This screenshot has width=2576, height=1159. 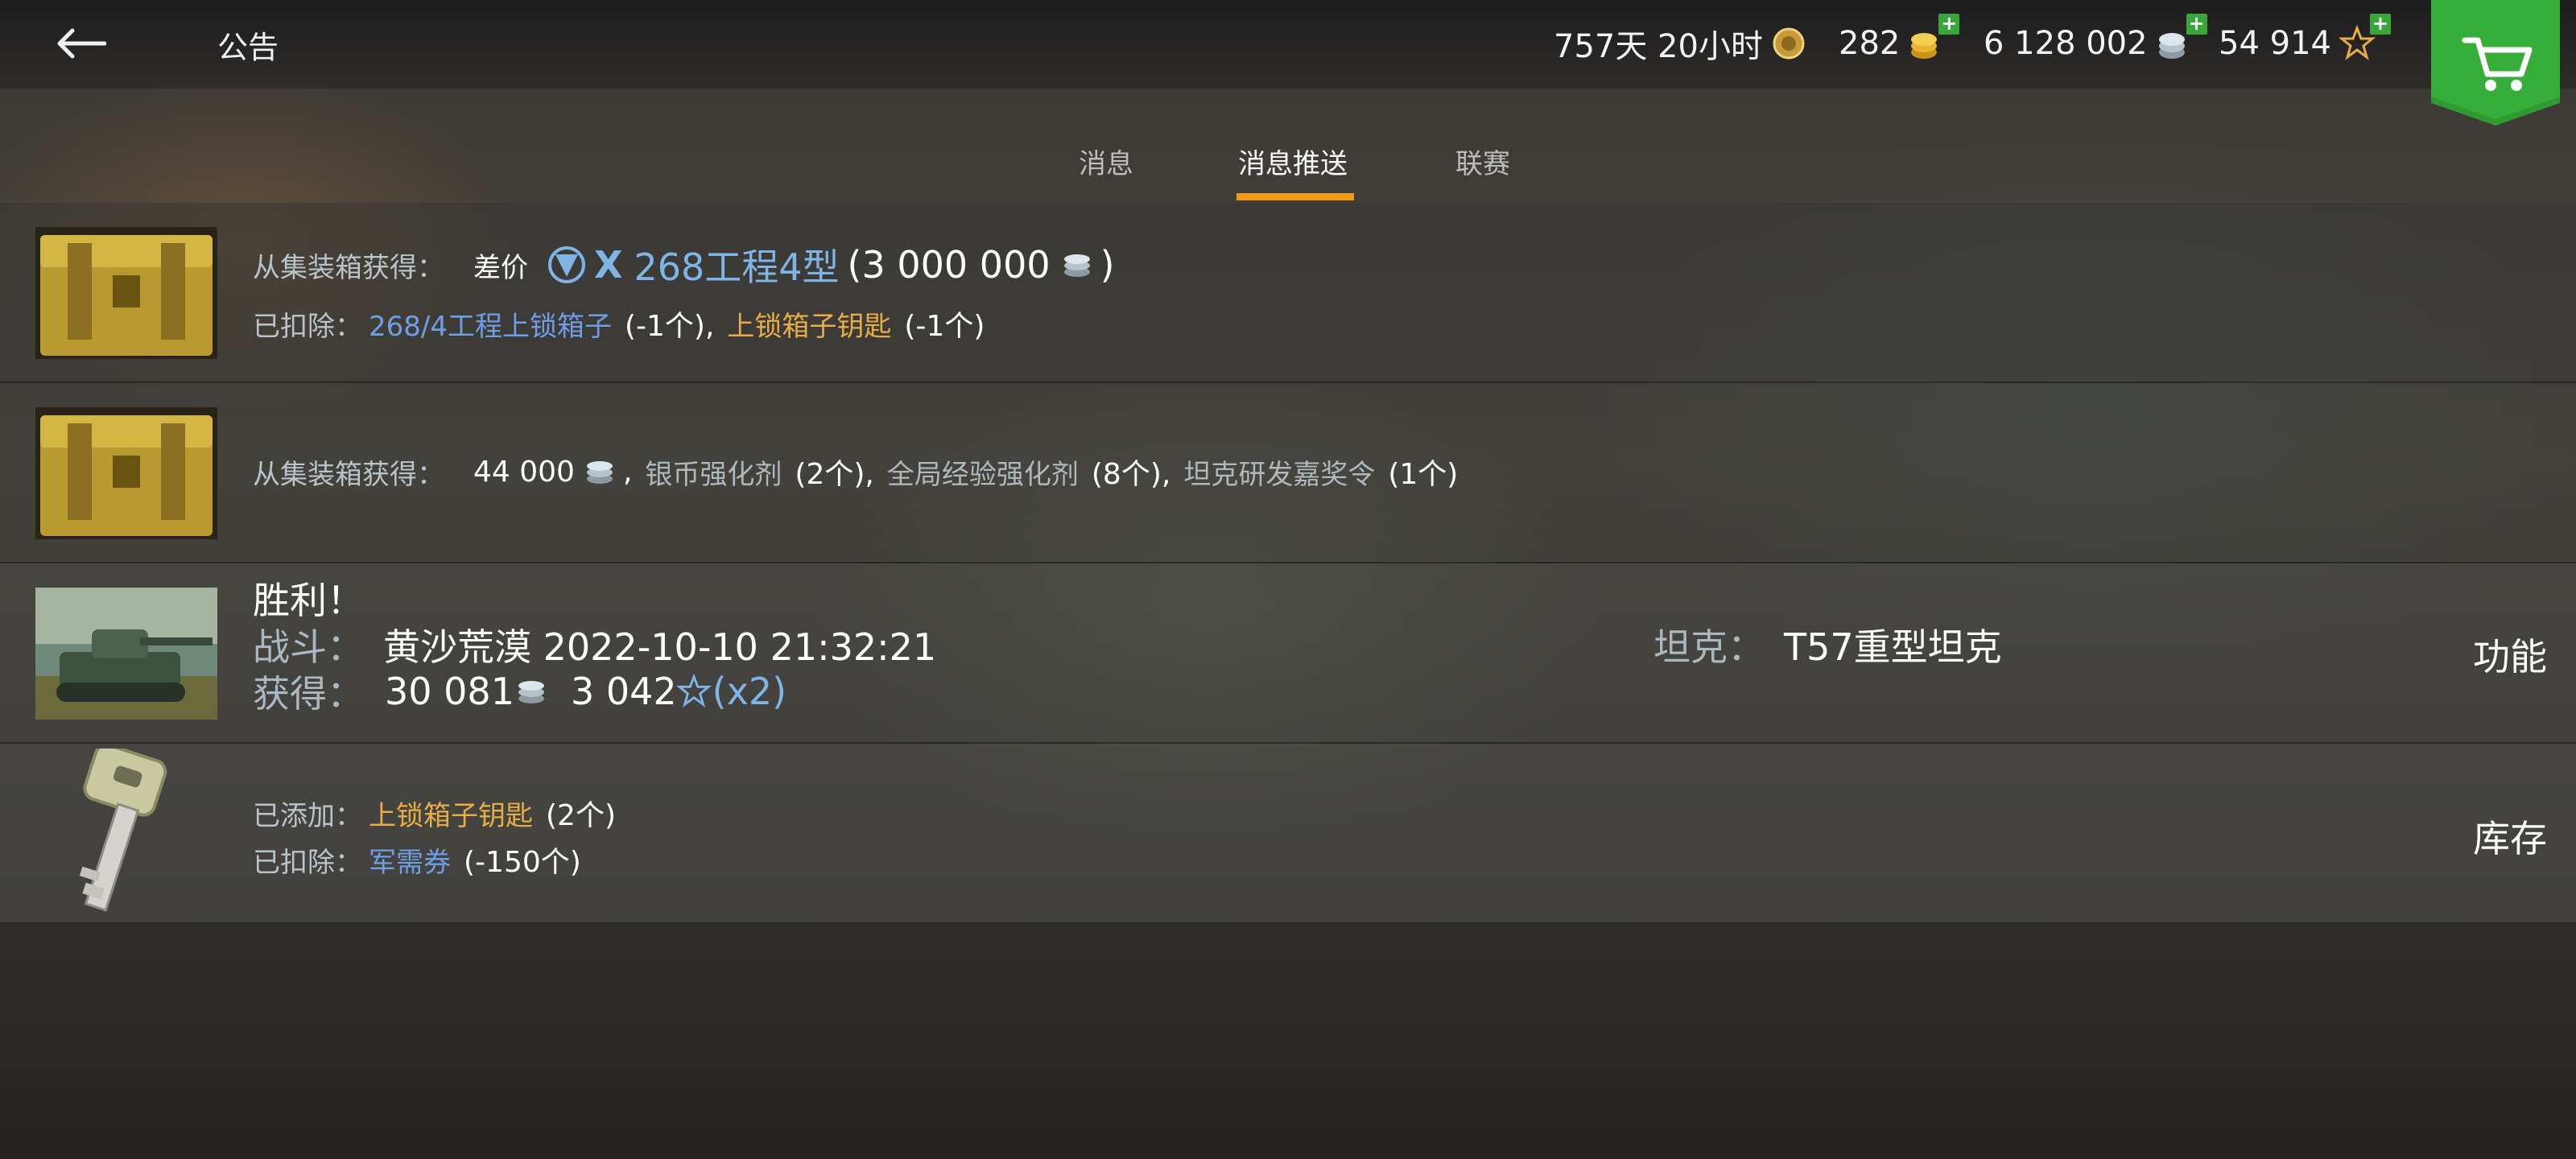 I want to click on reward-line: 从集装箱获得： 差价 X 268工程4型 (3 000 000 ), so click(x=684, y=264).